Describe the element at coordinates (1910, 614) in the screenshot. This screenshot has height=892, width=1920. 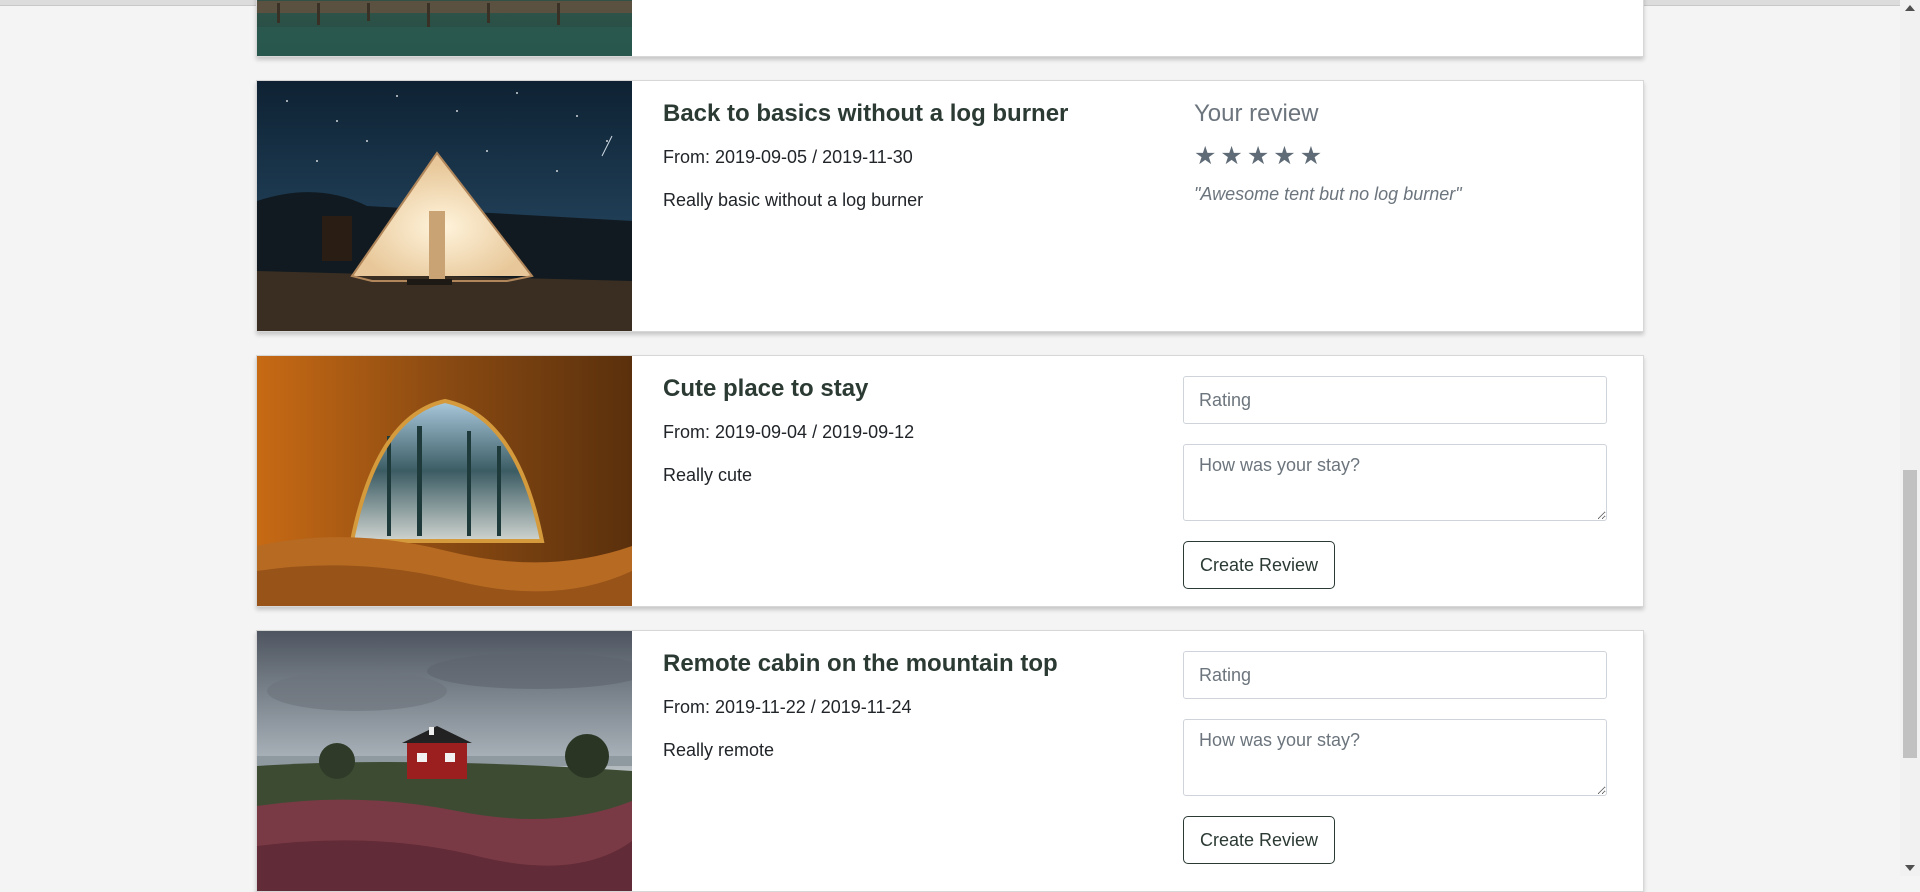
I see `scrollbar-thumb` at that location.